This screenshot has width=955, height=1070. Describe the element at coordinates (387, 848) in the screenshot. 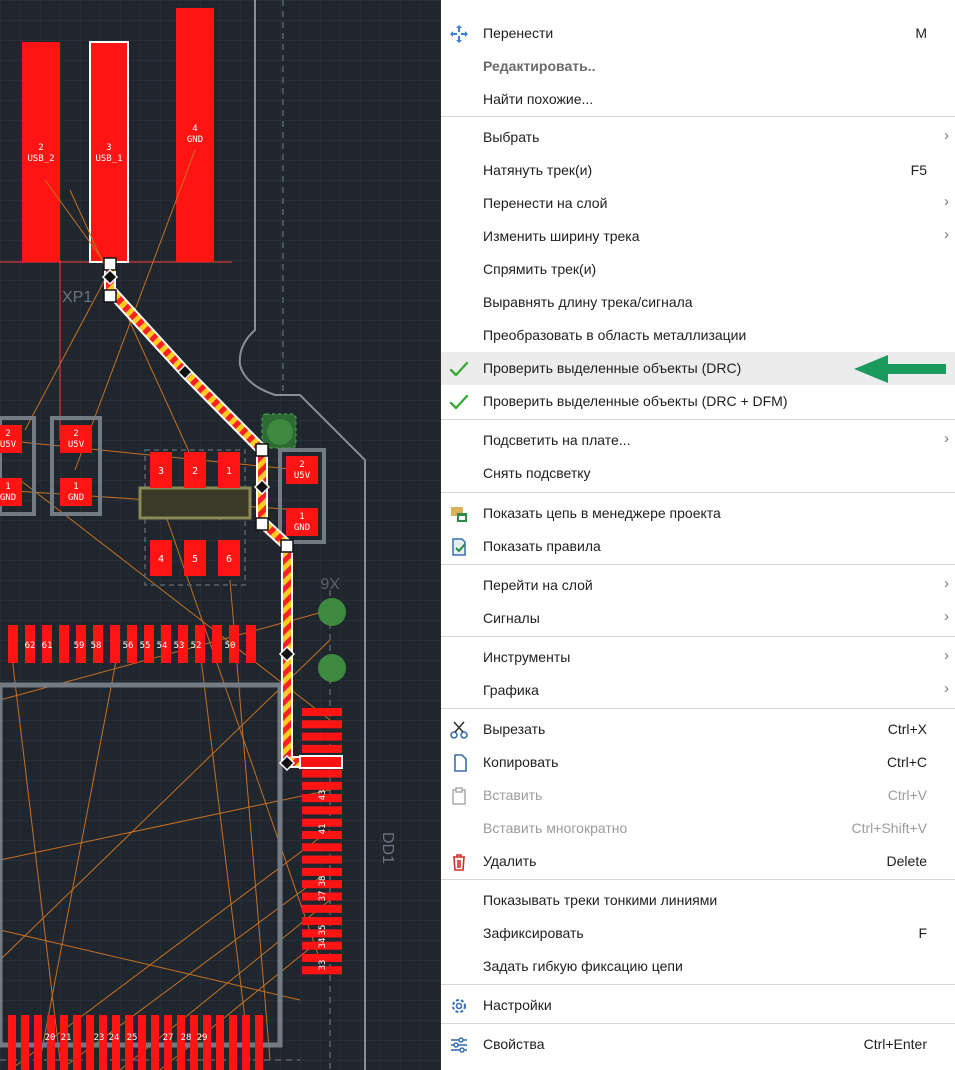

I see `dd1-designator: DD1` at that location.